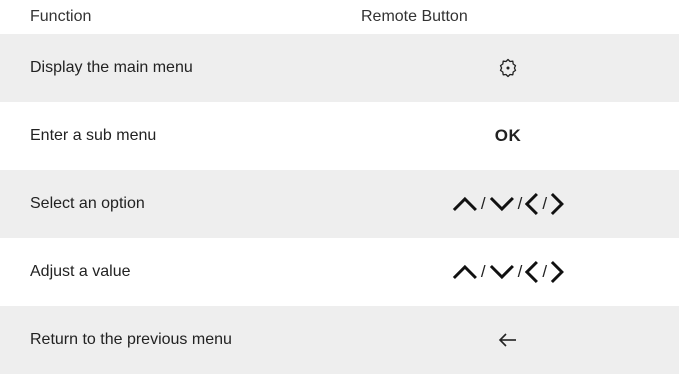 This screenshot has height=381, width=679. Describe the element at coordinates (131, 339) in the screenshot. I see `function-label: Return to the previous menu` at that location.